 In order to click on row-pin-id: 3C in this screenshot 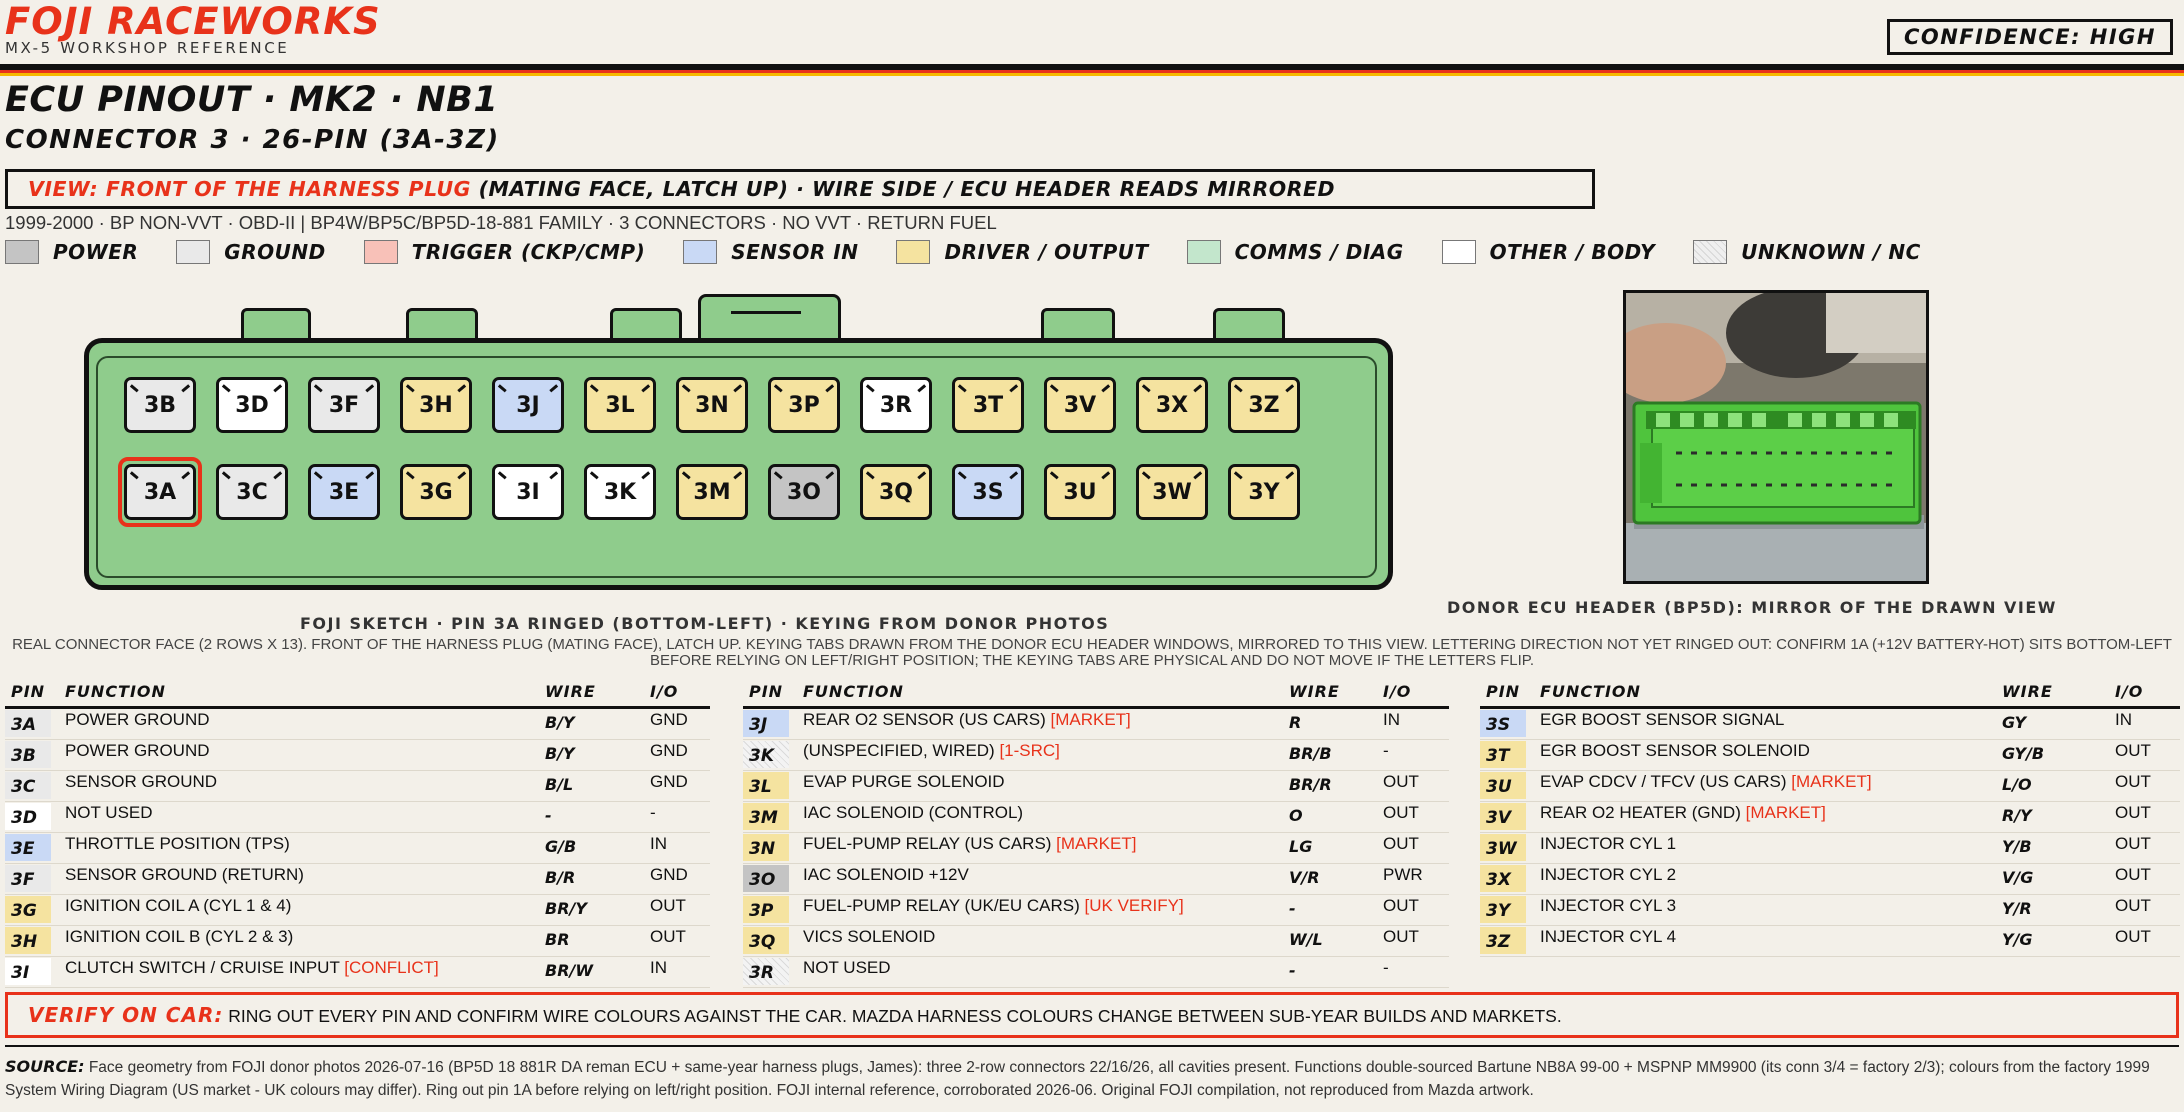, I will do `click(28, 785)`.